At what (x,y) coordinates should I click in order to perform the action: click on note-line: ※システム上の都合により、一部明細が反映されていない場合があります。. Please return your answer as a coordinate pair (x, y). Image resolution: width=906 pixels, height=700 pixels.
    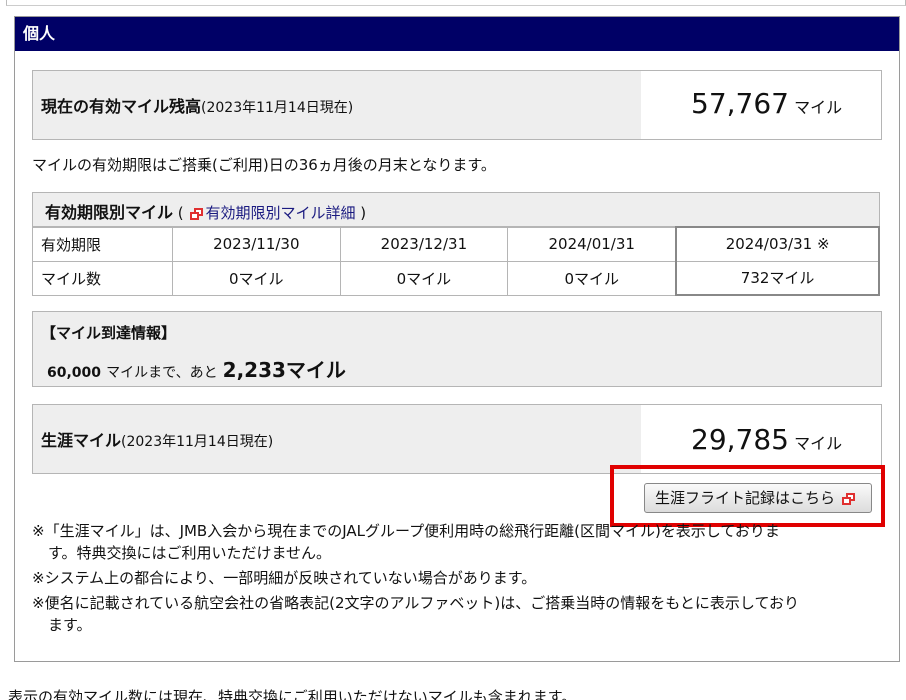
    Looking at the image, I should click on (284, 578).